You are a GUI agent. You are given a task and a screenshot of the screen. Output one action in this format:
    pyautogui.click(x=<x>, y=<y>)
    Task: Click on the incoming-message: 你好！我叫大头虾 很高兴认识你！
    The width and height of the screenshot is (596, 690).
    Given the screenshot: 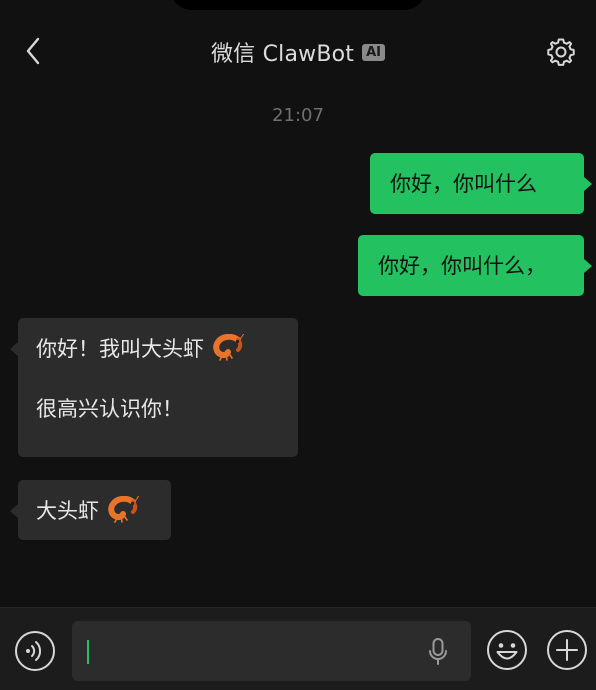 What is the action you would take?
    pyautogui.click(x=154, y=387)
    